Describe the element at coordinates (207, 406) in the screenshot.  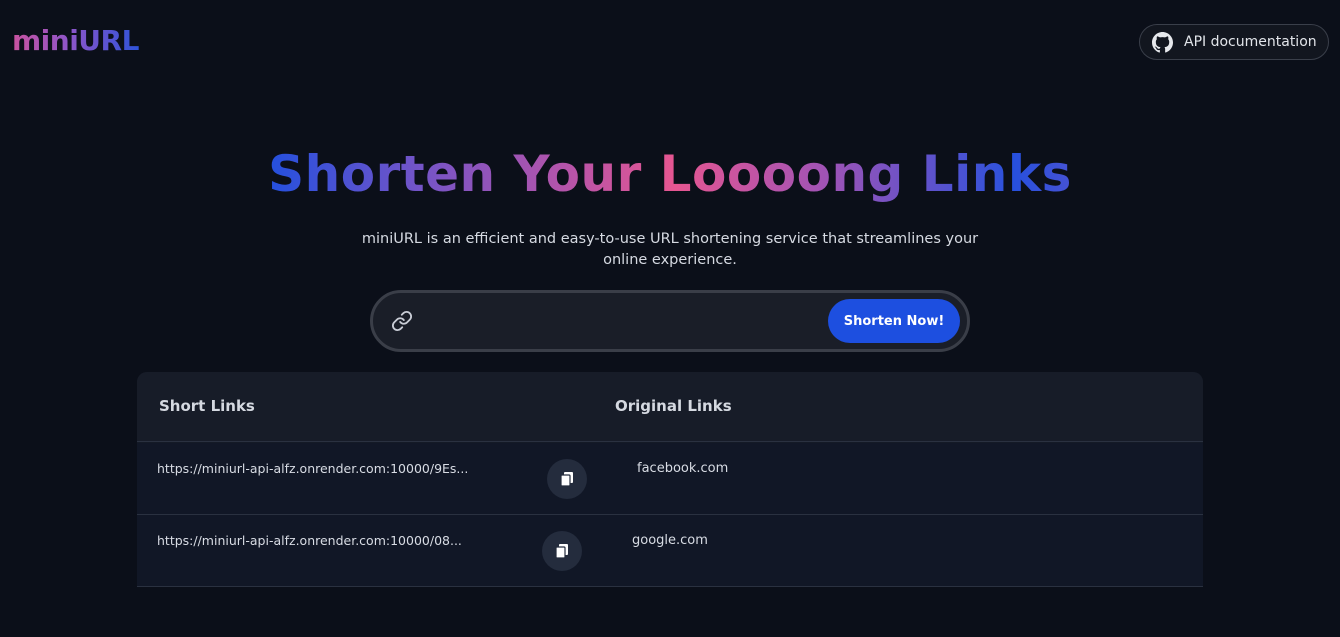
I see `column-header-short-links: Short Links` at that location.